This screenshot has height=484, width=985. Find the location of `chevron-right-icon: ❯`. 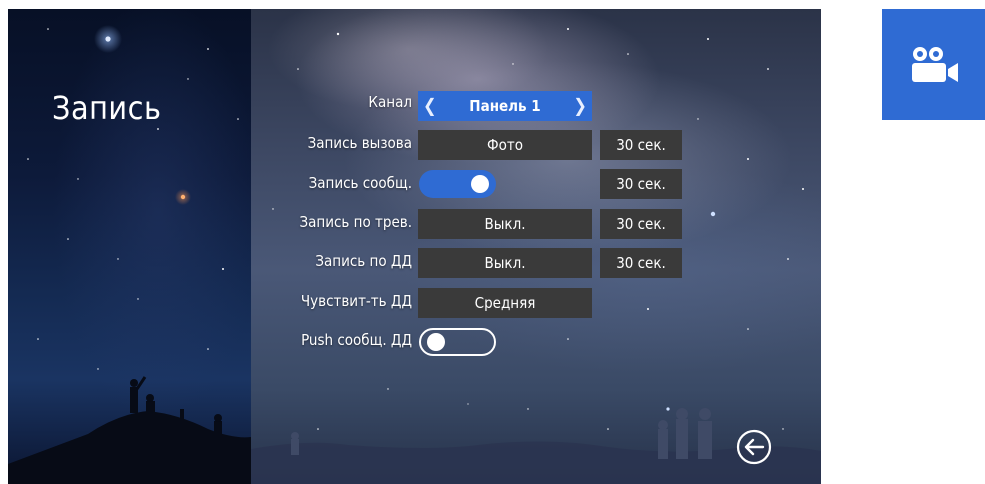

chevron-right-icon: ❯ is located at coordinates (580, 106).